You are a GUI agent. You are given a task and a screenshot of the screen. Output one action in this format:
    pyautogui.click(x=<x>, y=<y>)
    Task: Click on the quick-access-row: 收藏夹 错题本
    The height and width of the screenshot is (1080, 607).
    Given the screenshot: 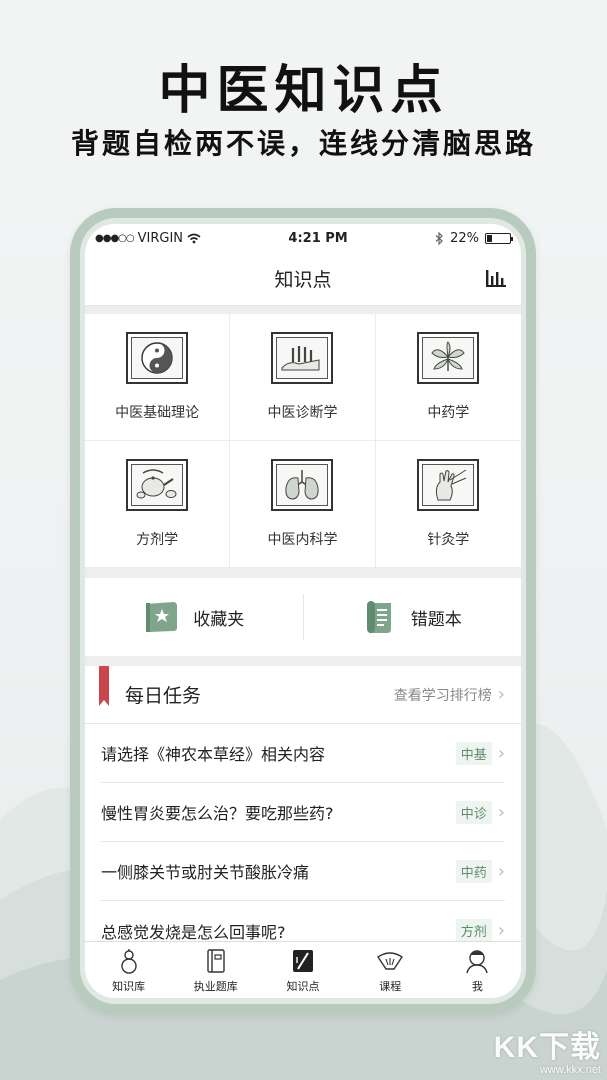 What is the action you would take?
    pyautogui.click(x=303, y=617)
    